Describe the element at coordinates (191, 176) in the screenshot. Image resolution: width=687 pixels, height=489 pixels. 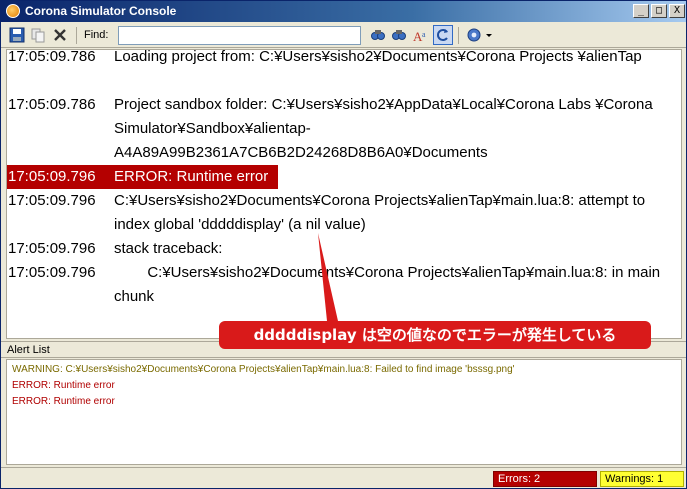
I see `log-message: ERROR: Runtime error` at that location.